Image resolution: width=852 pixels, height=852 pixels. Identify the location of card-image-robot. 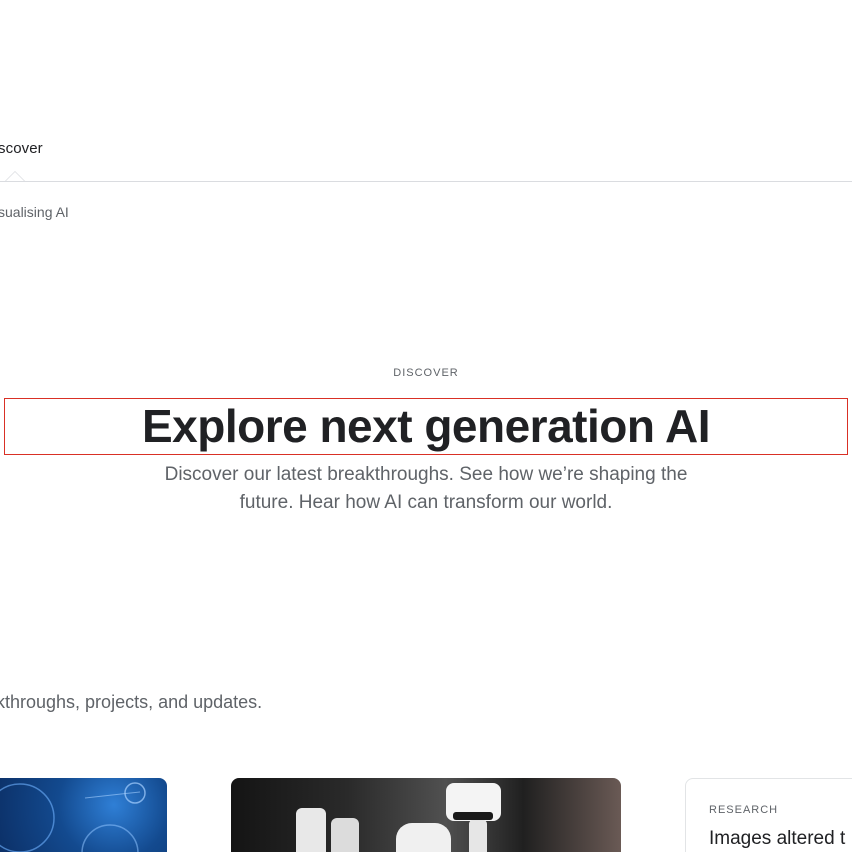
(426, 815).